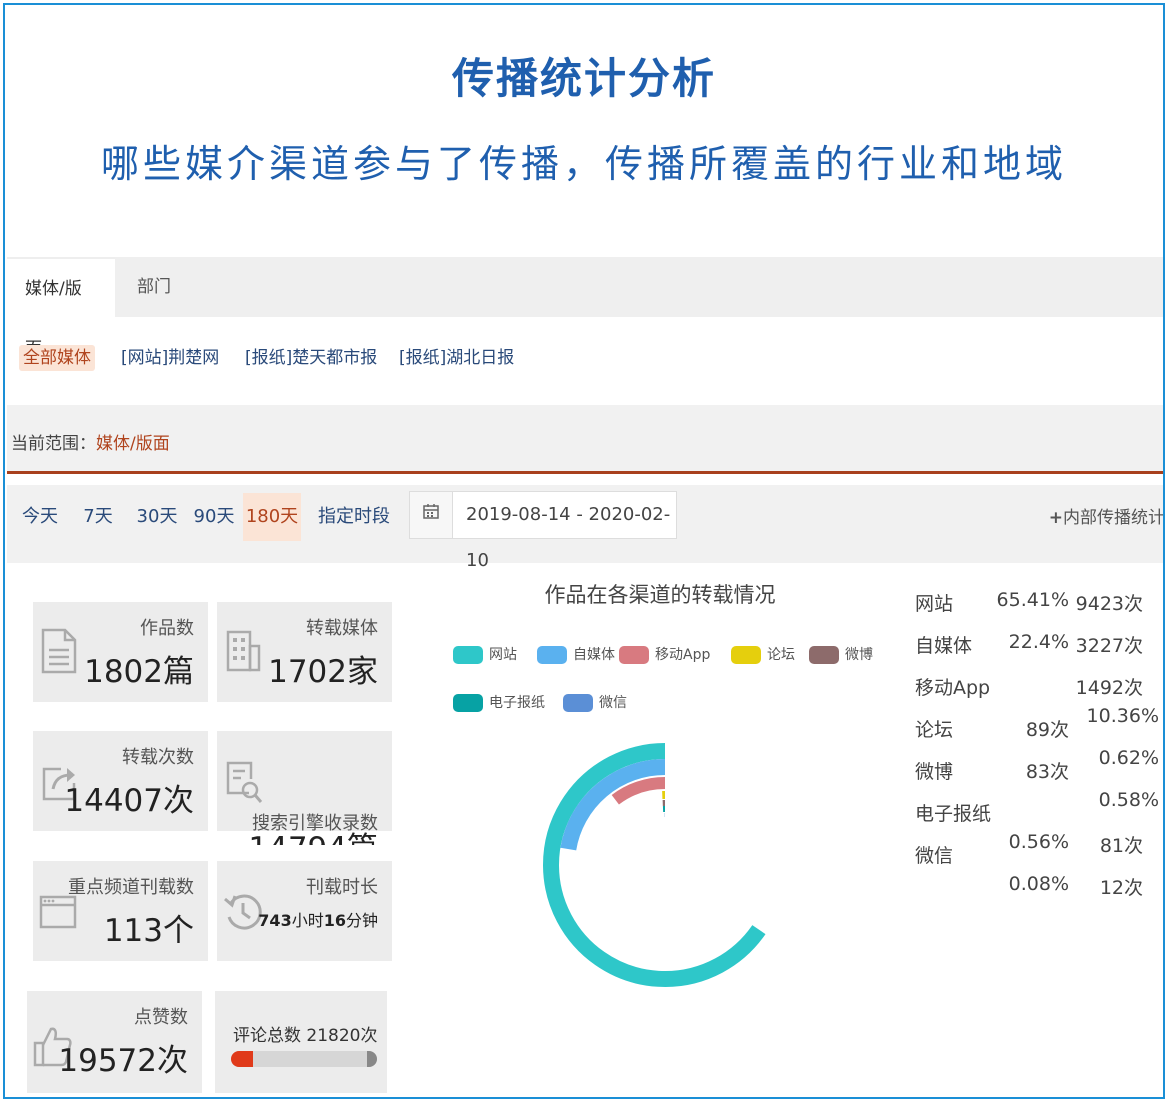 Image resolution: width=1170 pixels, height=1104 pixels. What do you see at coordinates (1038, 842) in the screenshot?
I see `stats-value-left: 0.56%` at bounding box center [1038, 842].